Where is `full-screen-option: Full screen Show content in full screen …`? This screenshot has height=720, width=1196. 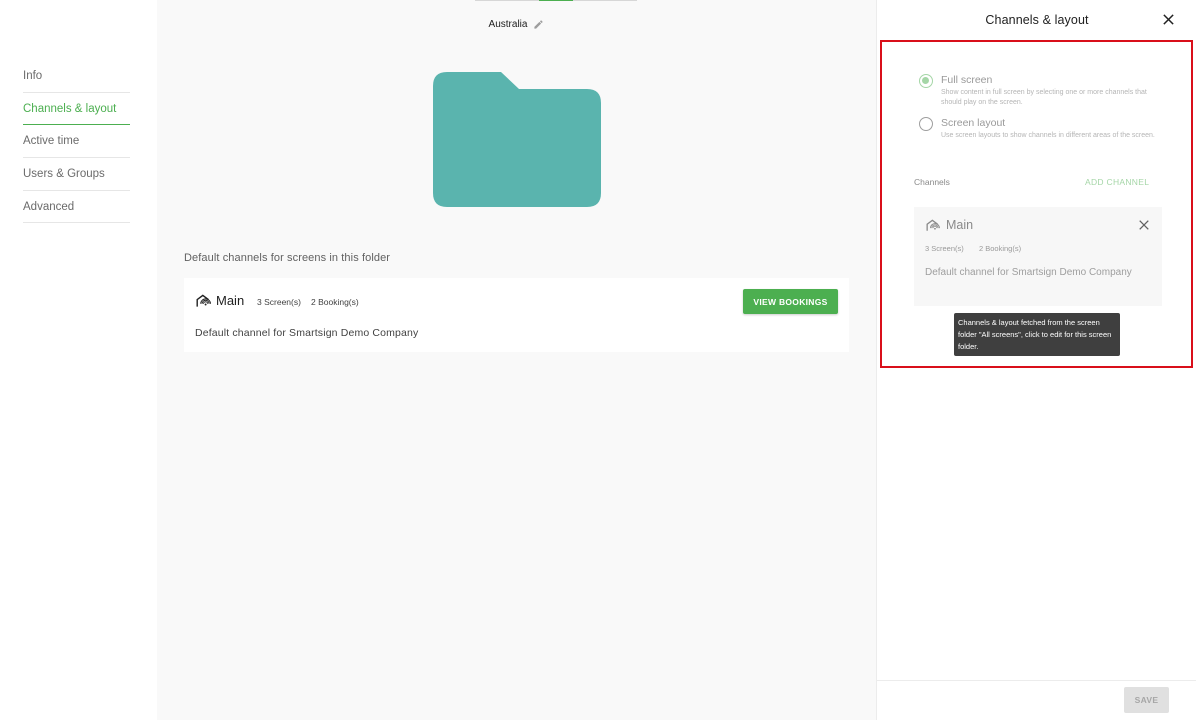 full-screen-option: Full screen Show content in full screen … is located at coordinates (1042, 91).